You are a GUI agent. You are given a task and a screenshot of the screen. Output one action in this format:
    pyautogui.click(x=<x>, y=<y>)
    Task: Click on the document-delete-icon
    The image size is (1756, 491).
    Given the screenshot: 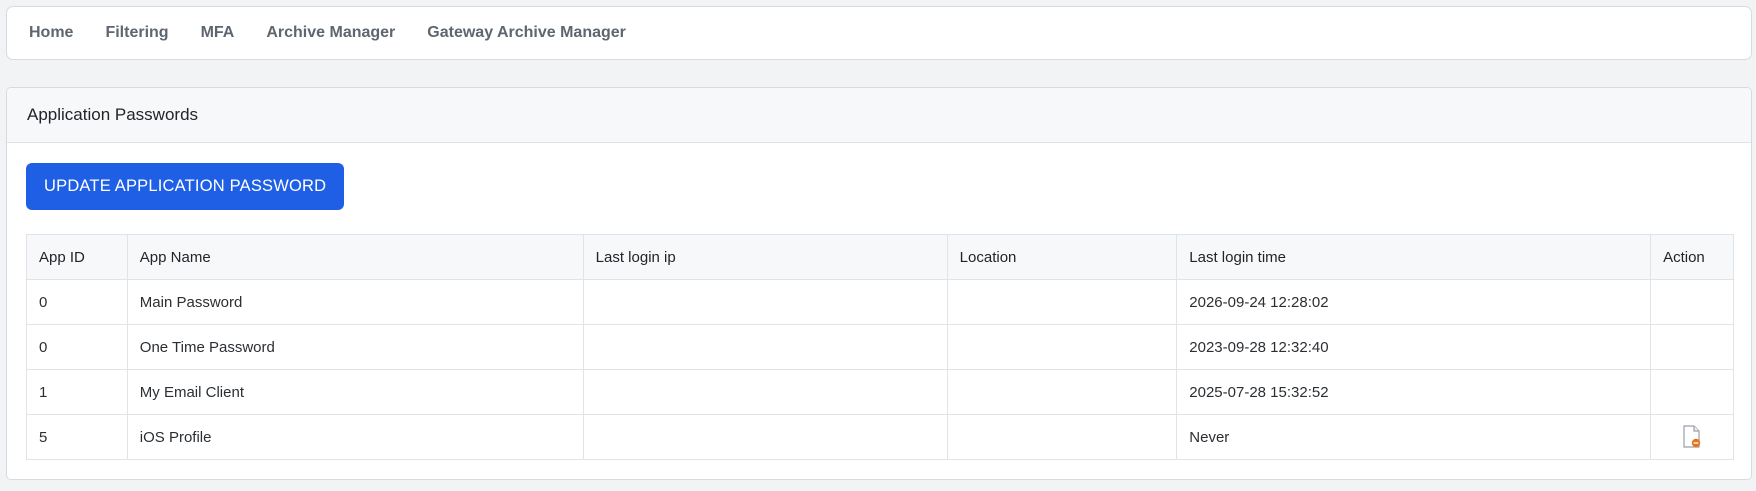 What is the action you would take?
    pyautogui.click(x=1692, y=437)
    